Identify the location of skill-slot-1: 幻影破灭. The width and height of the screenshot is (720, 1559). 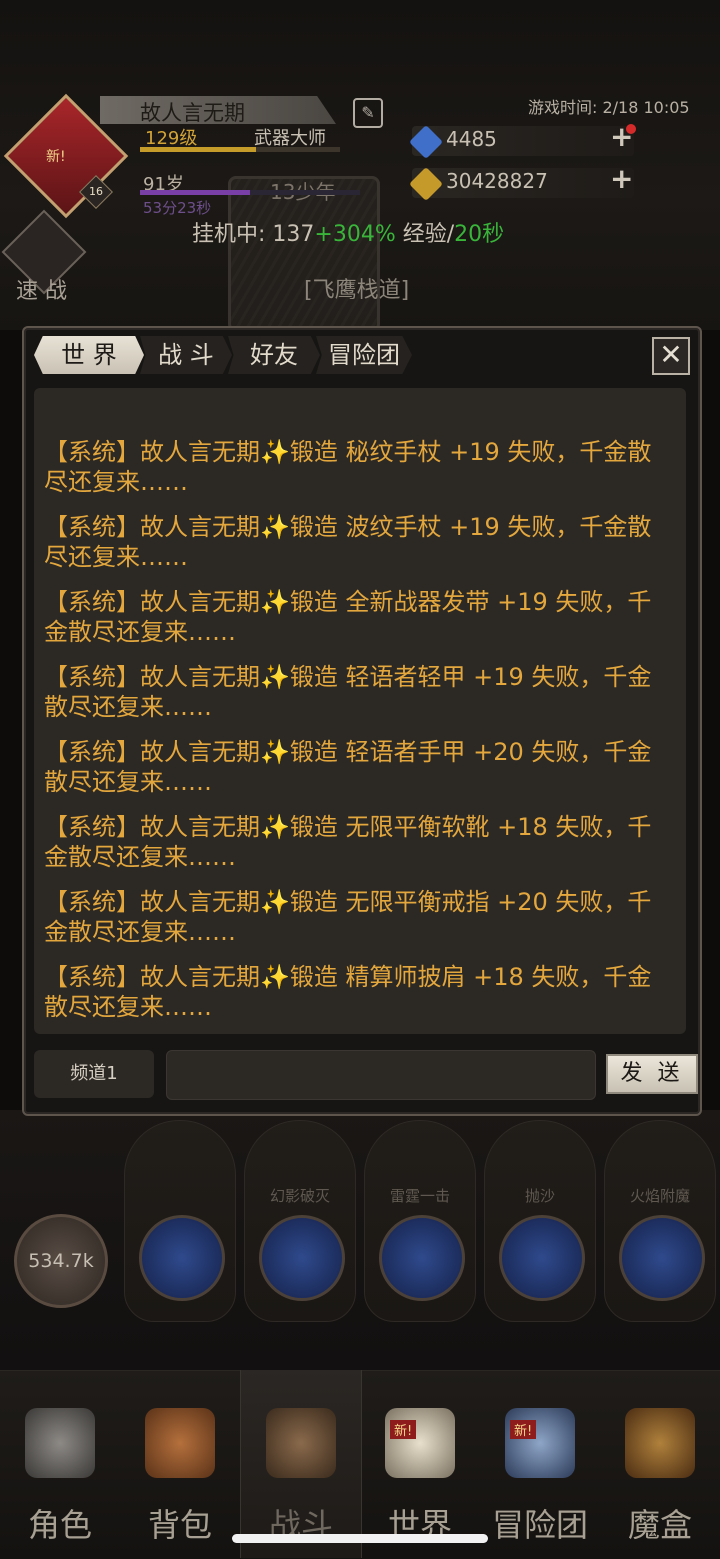
(300, 1221).